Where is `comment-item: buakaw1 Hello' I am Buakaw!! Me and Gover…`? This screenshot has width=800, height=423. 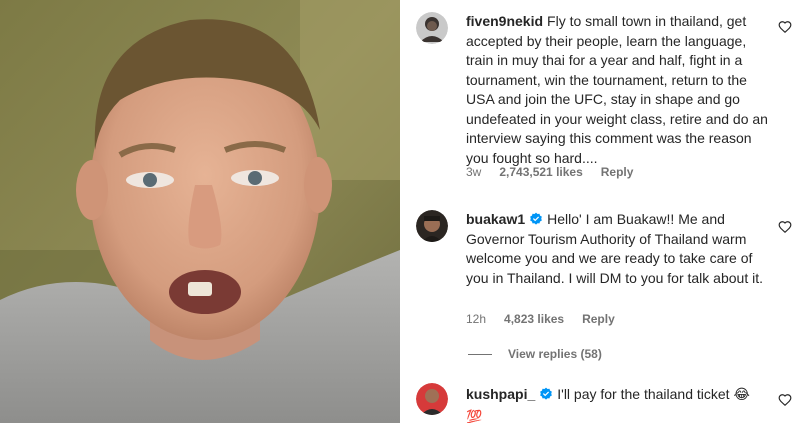
comment-item: buakaw1 Hello' I am Buakaw!! Me and Gover… is located at coordinates (604, 270).